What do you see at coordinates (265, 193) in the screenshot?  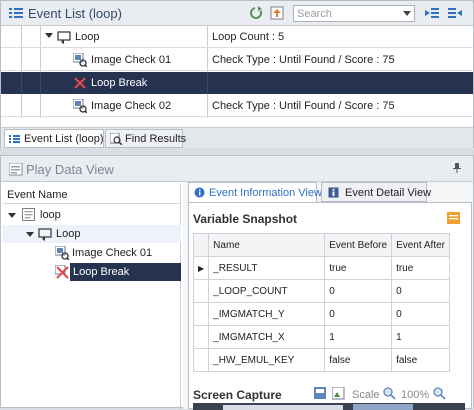 I see `tab-label: Event Information View` at bounding box center [265, 193].